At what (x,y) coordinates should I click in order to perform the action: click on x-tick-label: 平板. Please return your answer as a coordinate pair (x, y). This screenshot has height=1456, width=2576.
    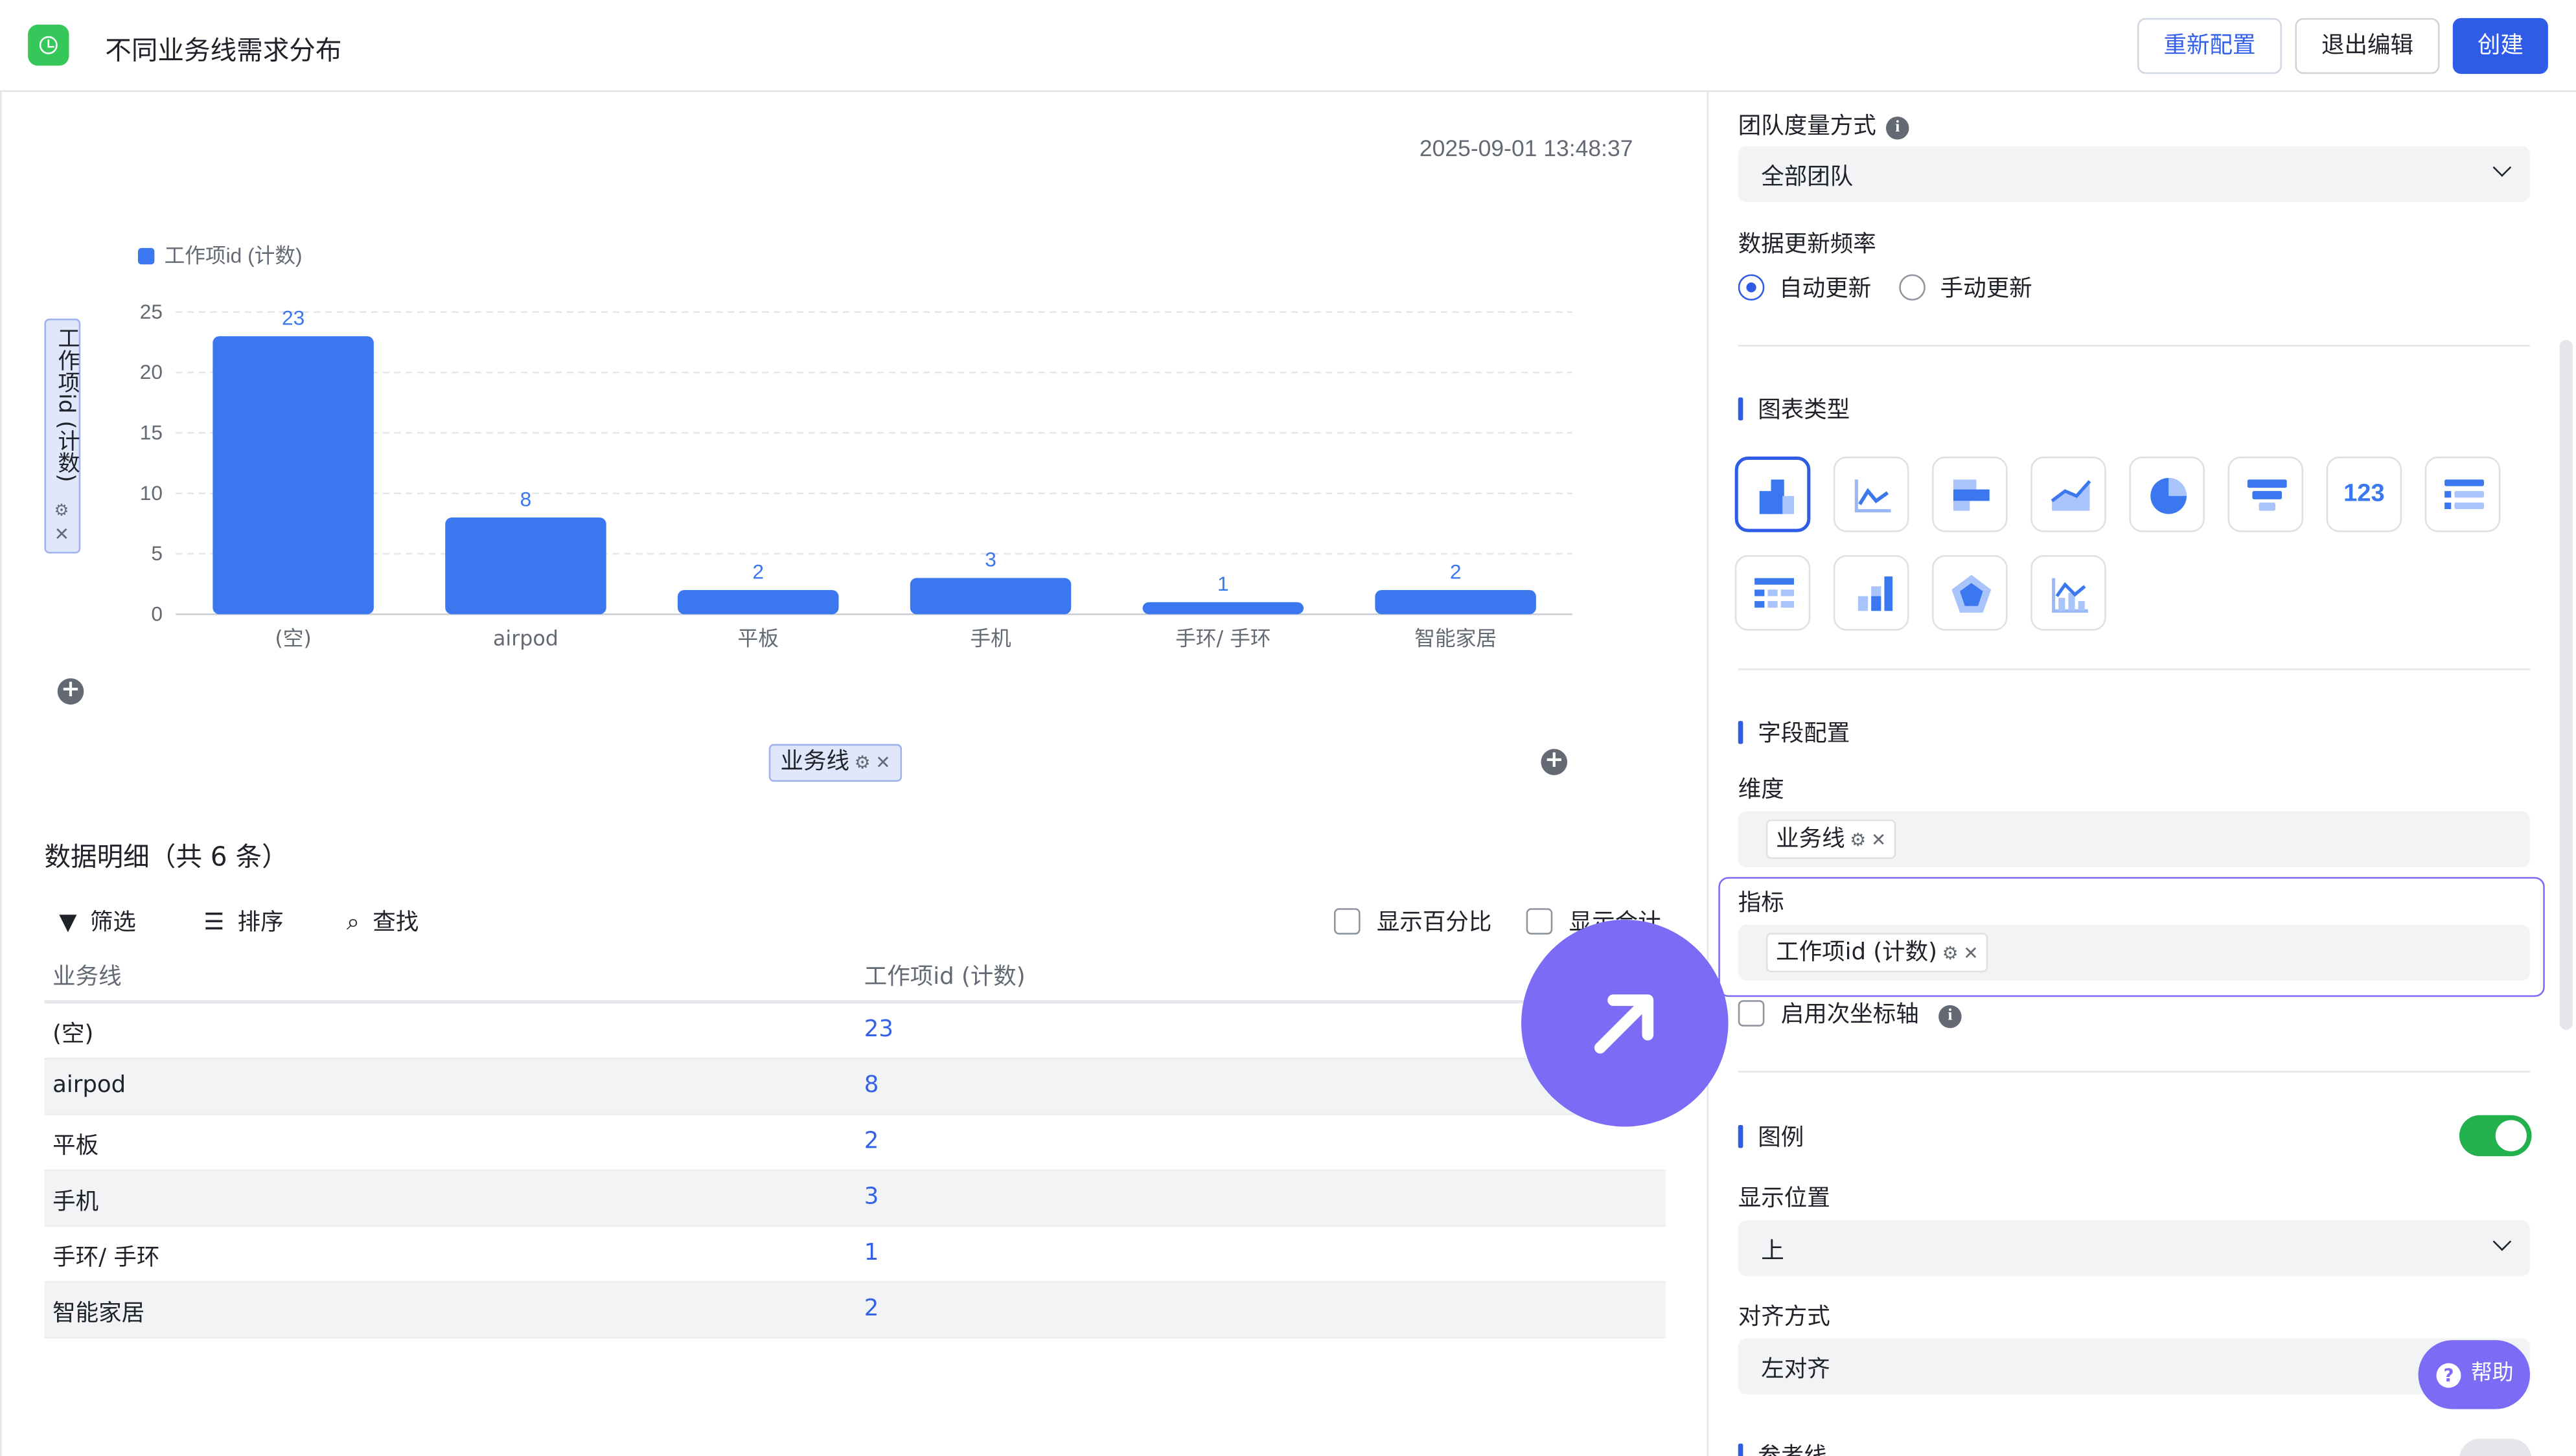
    Looking at the image, I should click on (758, 639).